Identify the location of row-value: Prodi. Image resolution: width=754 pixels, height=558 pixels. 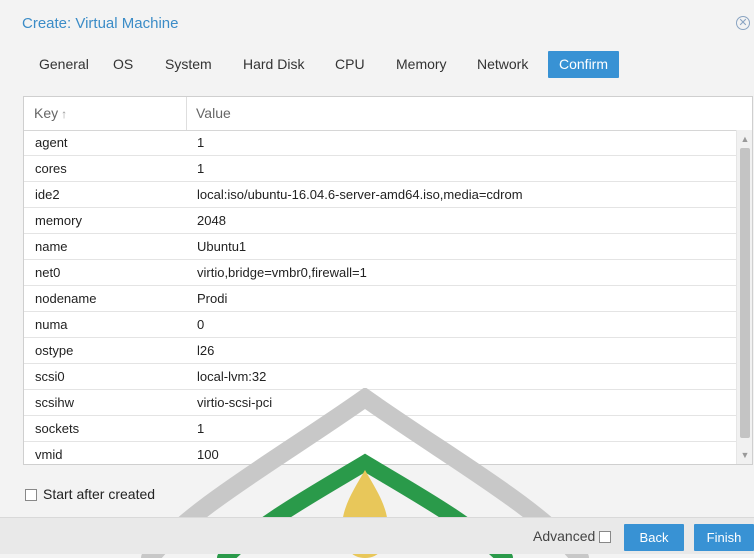
(212, 298).